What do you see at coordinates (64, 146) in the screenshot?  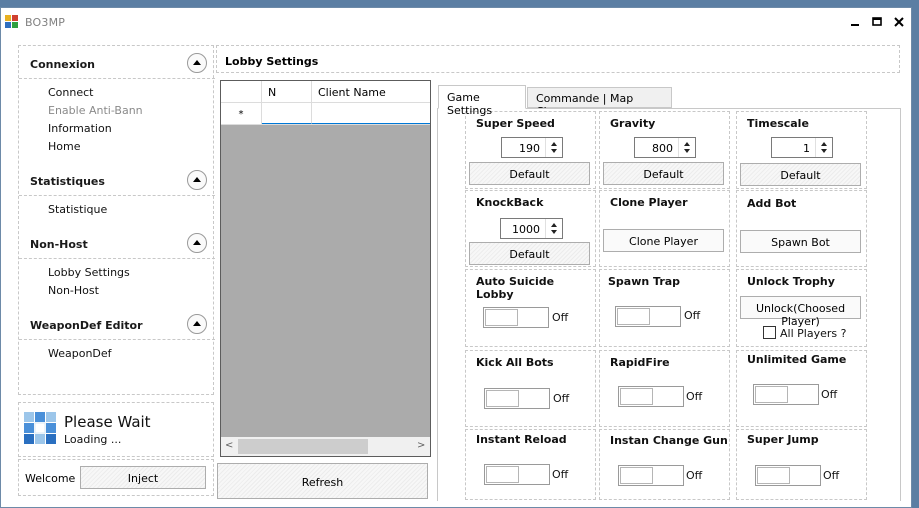 I see `sidebar-item-home: Home` at bounding box center [64, 146].